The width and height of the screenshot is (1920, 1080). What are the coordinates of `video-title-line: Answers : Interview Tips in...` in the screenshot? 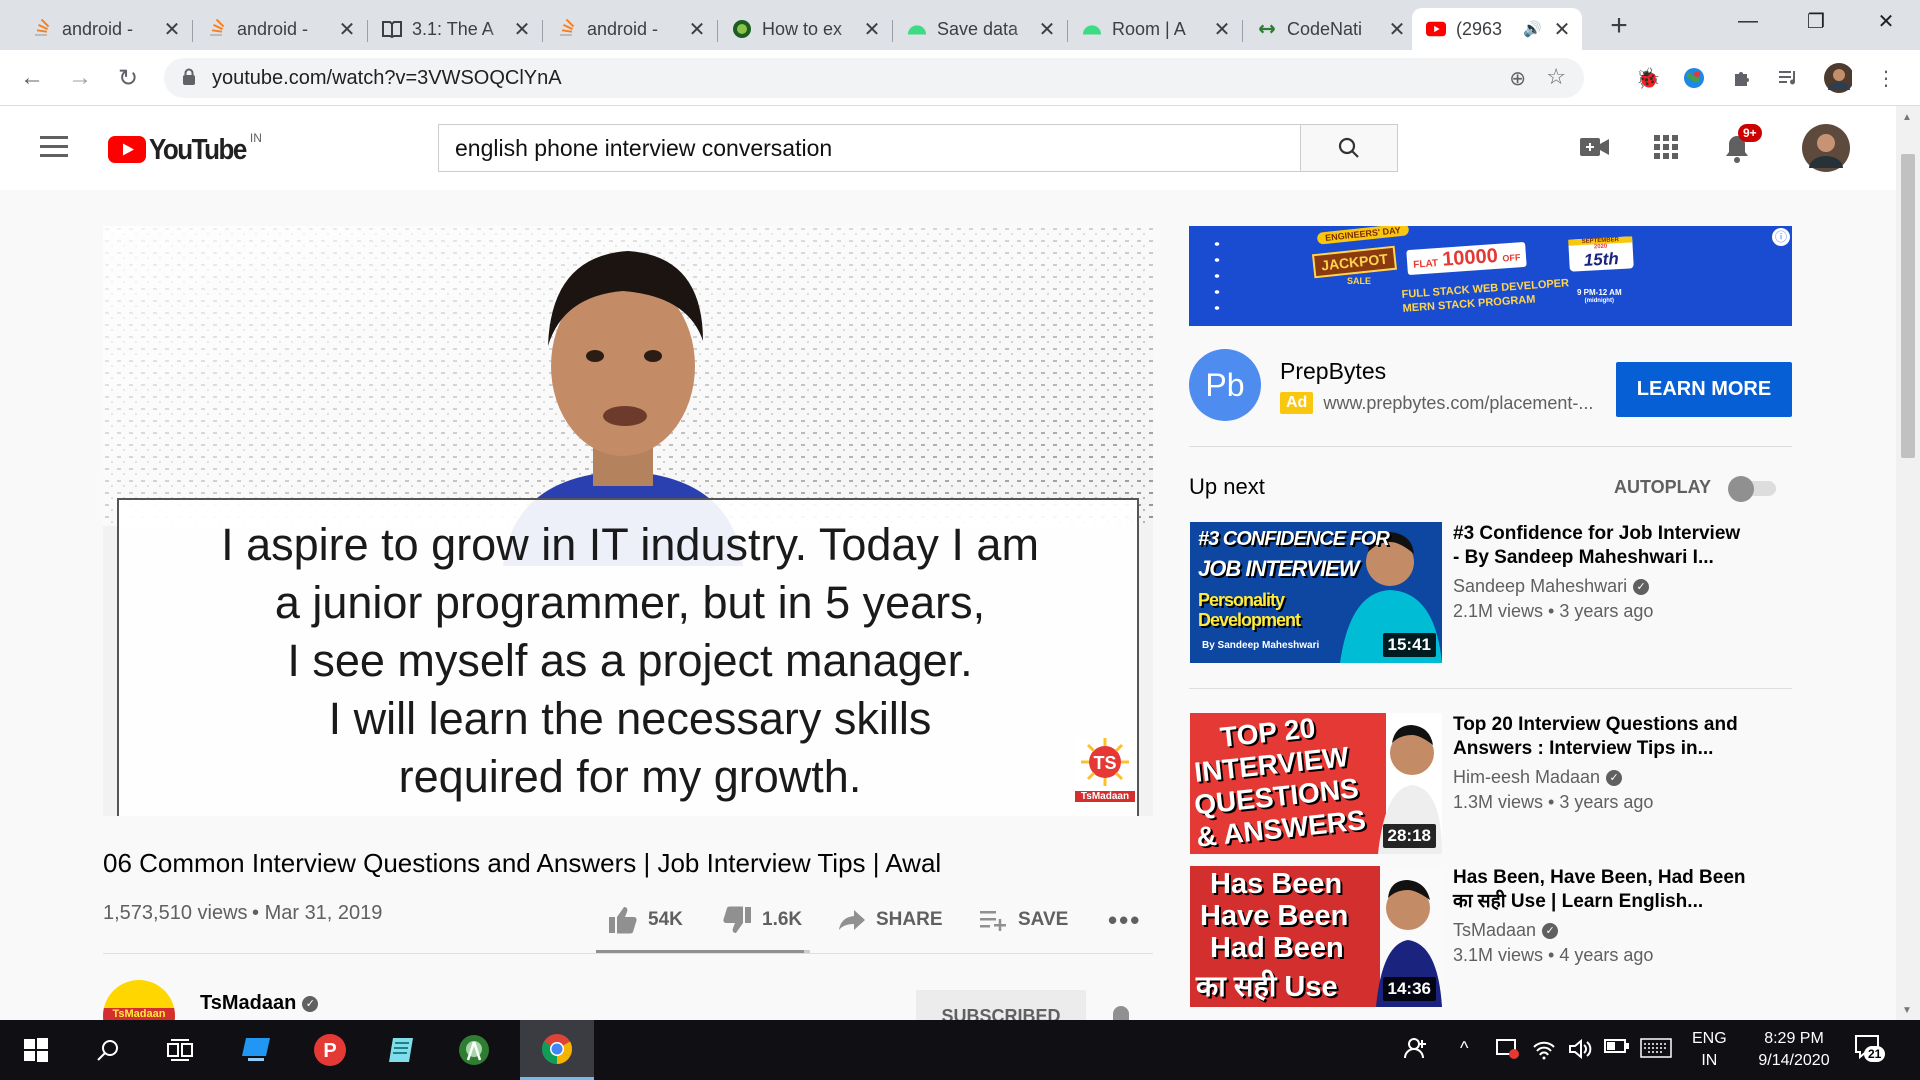 It's located at (1583, 748).